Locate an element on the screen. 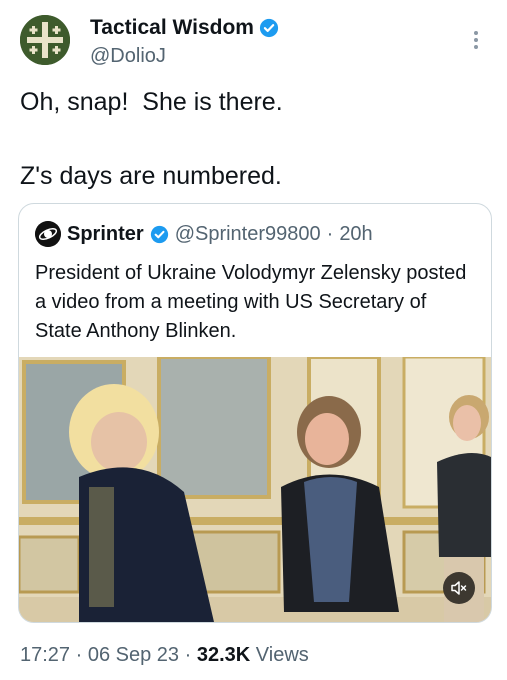  views-count: 32.3K is located at coordinates (223, 655).